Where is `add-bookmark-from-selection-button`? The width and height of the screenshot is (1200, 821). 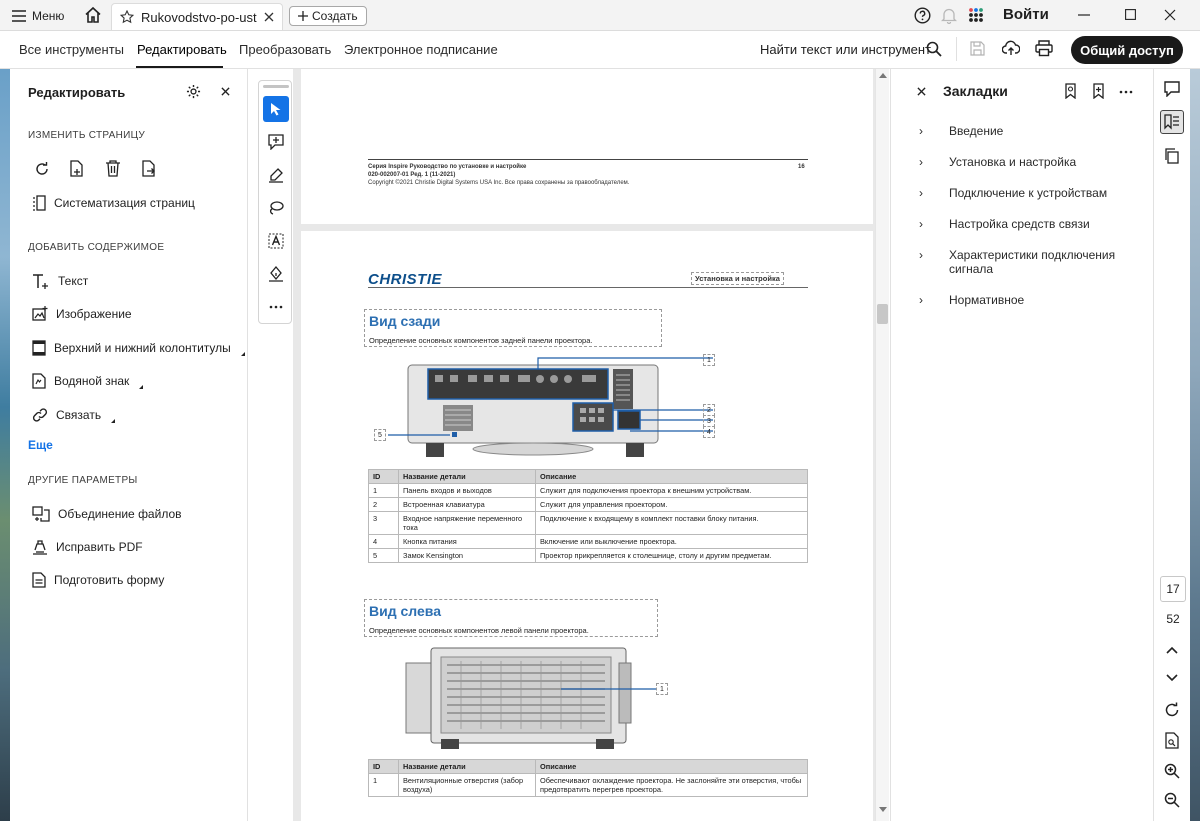 add-bookmark-from-selection-button is located at coordinates (1071, 91).